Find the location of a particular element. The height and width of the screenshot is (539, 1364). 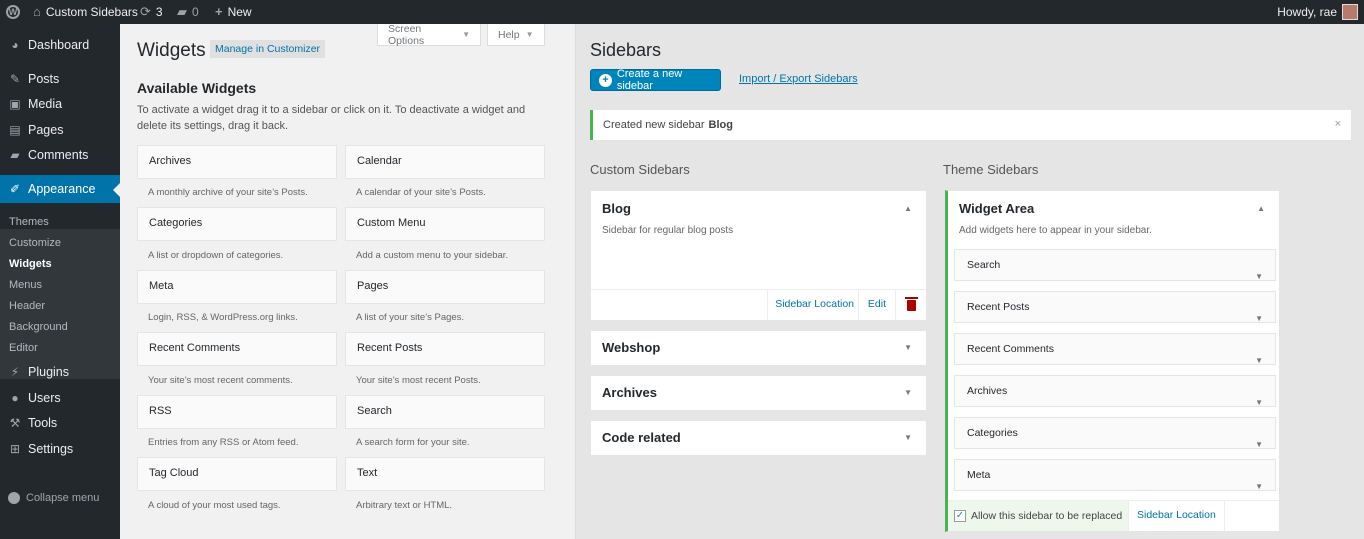

widget-recent-posts: Recent Posts is located at coordinates (445, 349).